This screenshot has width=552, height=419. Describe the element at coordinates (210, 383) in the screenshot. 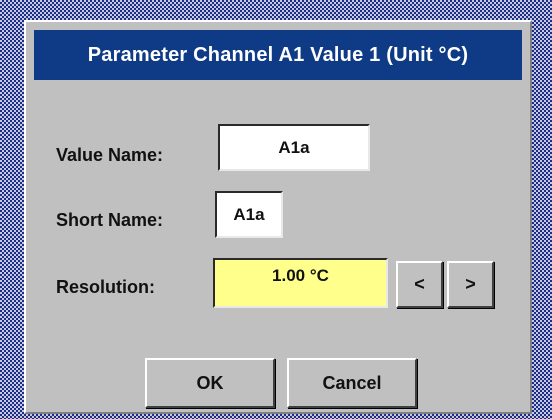

I see `ok-button: OK` at that location.